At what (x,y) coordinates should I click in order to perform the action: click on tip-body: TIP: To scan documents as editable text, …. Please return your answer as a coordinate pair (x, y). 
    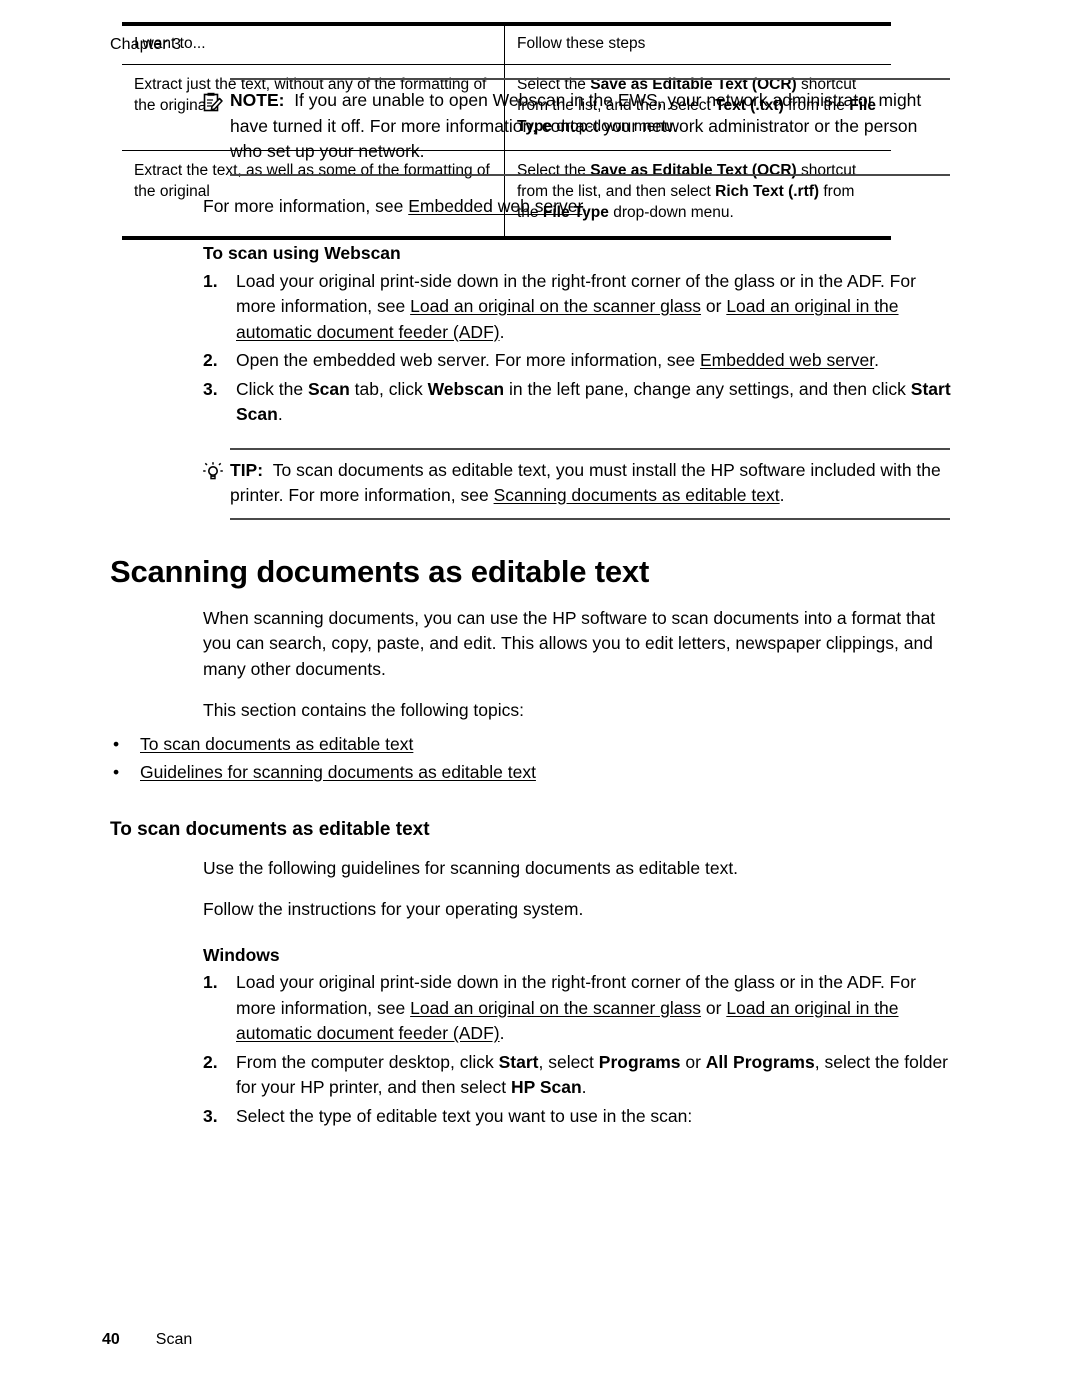
    Looking at the image, I should click on (590, 483).